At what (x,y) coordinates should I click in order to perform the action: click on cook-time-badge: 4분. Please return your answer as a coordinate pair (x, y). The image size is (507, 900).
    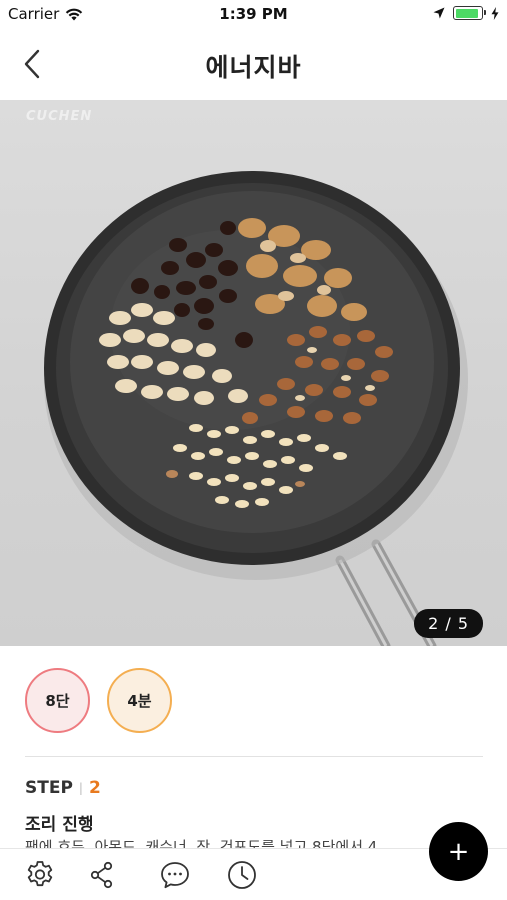
    Looking at the image, I should click on (139, 700).